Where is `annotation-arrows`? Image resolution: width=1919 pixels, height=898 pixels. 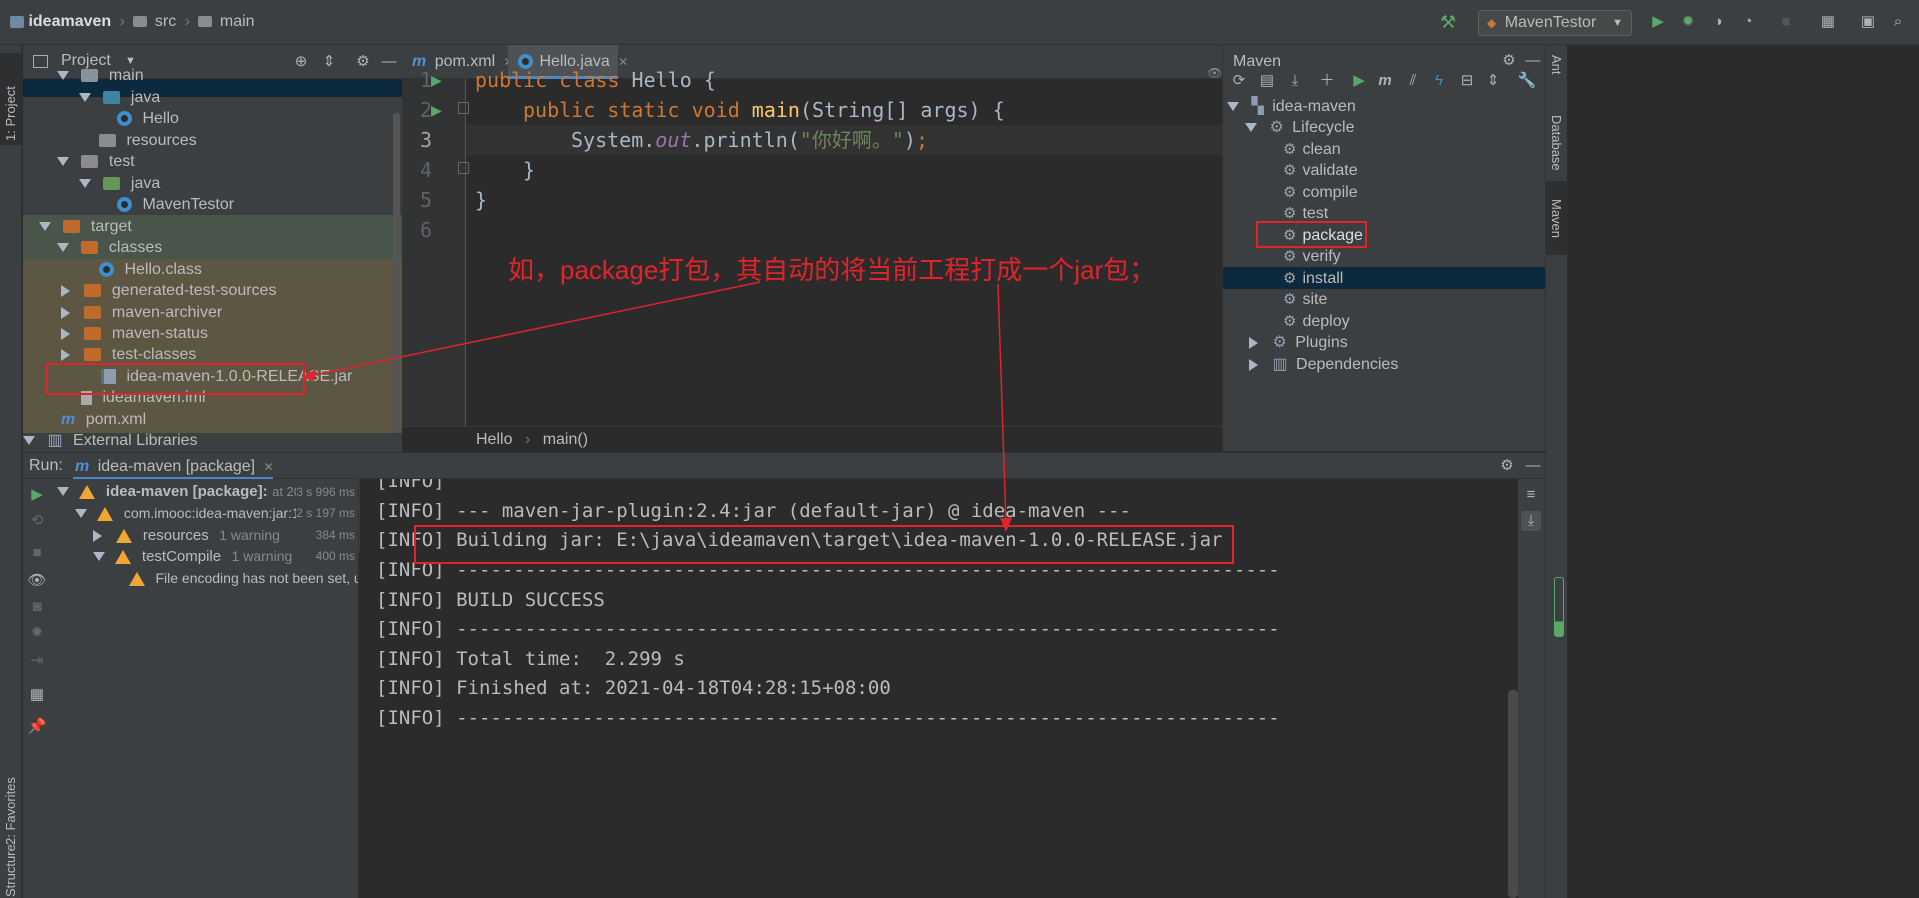
annotation-arrows is located at coordinates (657, 406).